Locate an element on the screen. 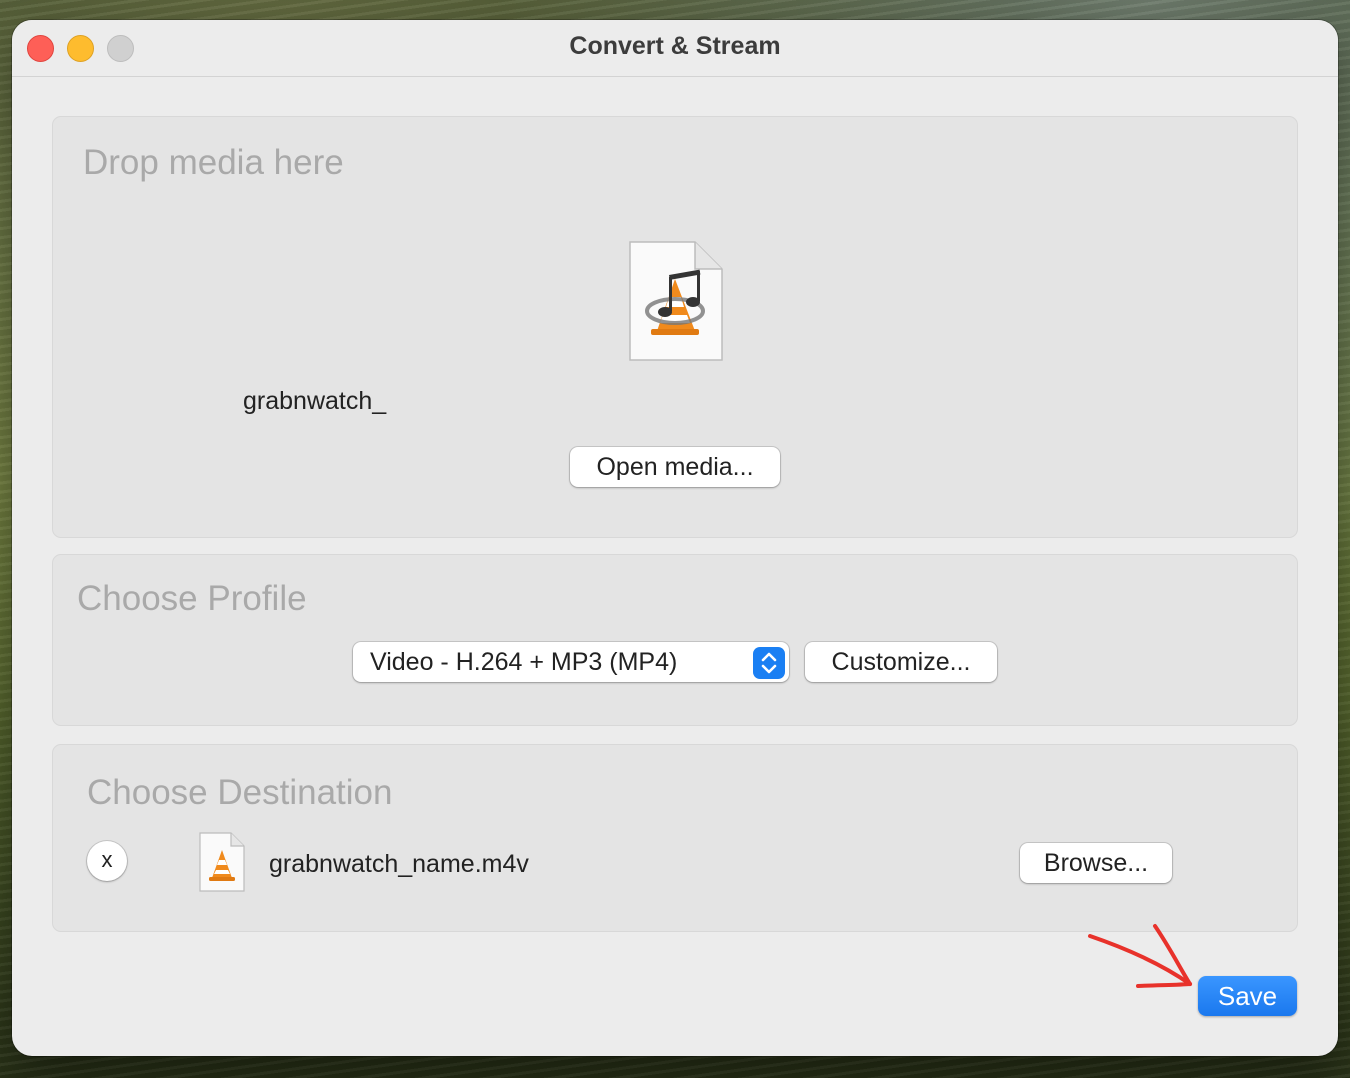 This screenshot has height=1078, width=1350. remove-destination-button: x is located at coordinates (107, 861).